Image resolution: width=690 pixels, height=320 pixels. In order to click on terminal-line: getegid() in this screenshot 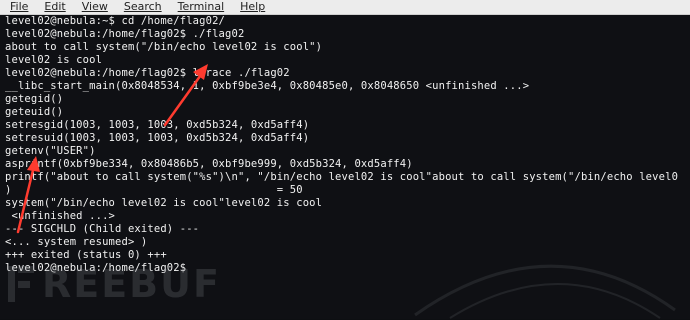, I will do `click(34, 99)`.